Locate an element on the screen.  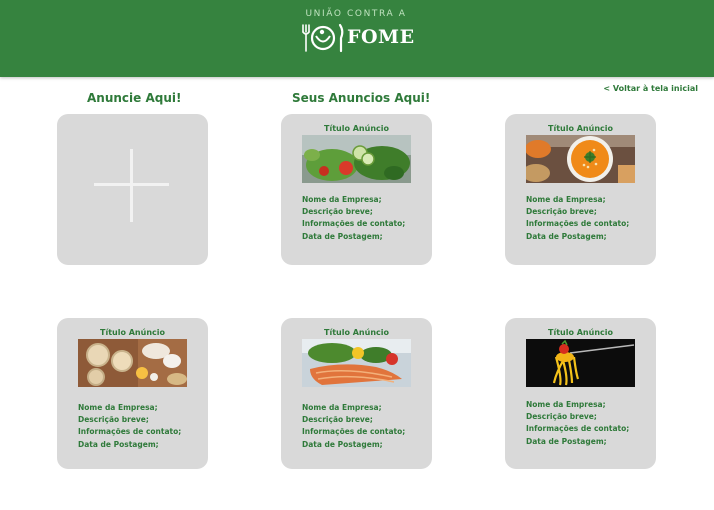
plate-cutlery-icon is located at coordinates (323, 38).